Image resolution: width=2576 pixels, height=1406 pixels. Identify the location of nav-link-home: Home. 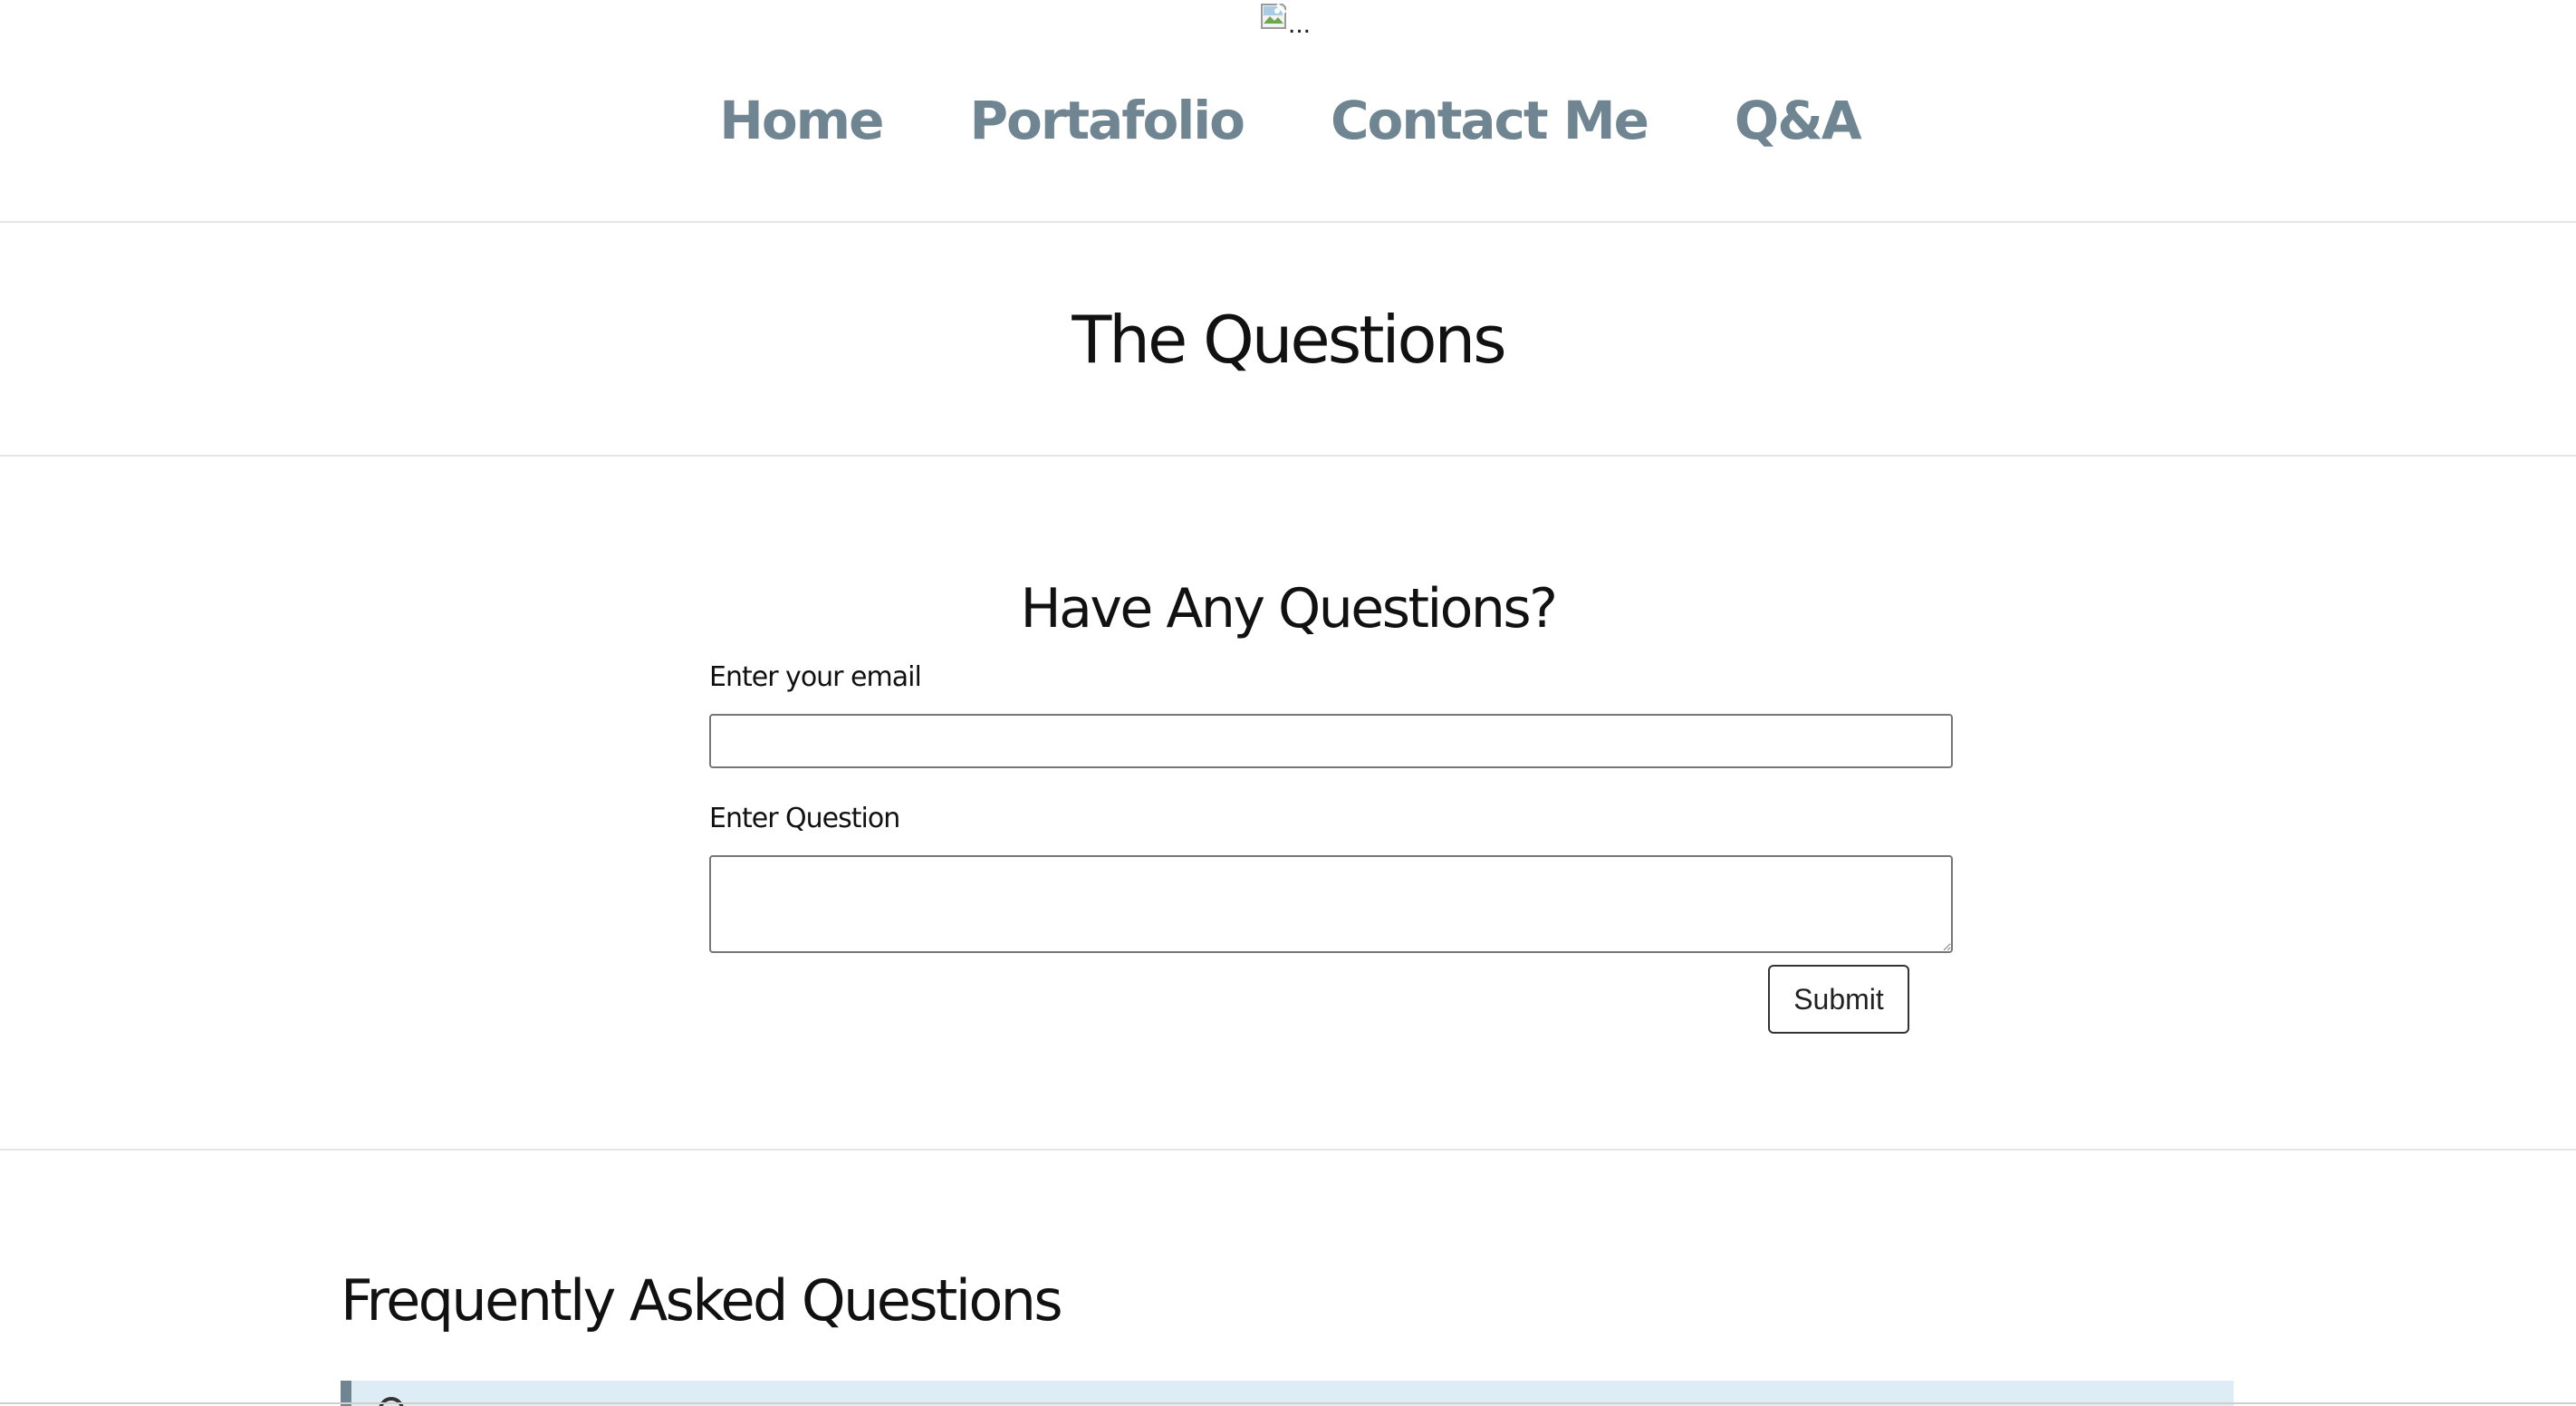
(801, 120).